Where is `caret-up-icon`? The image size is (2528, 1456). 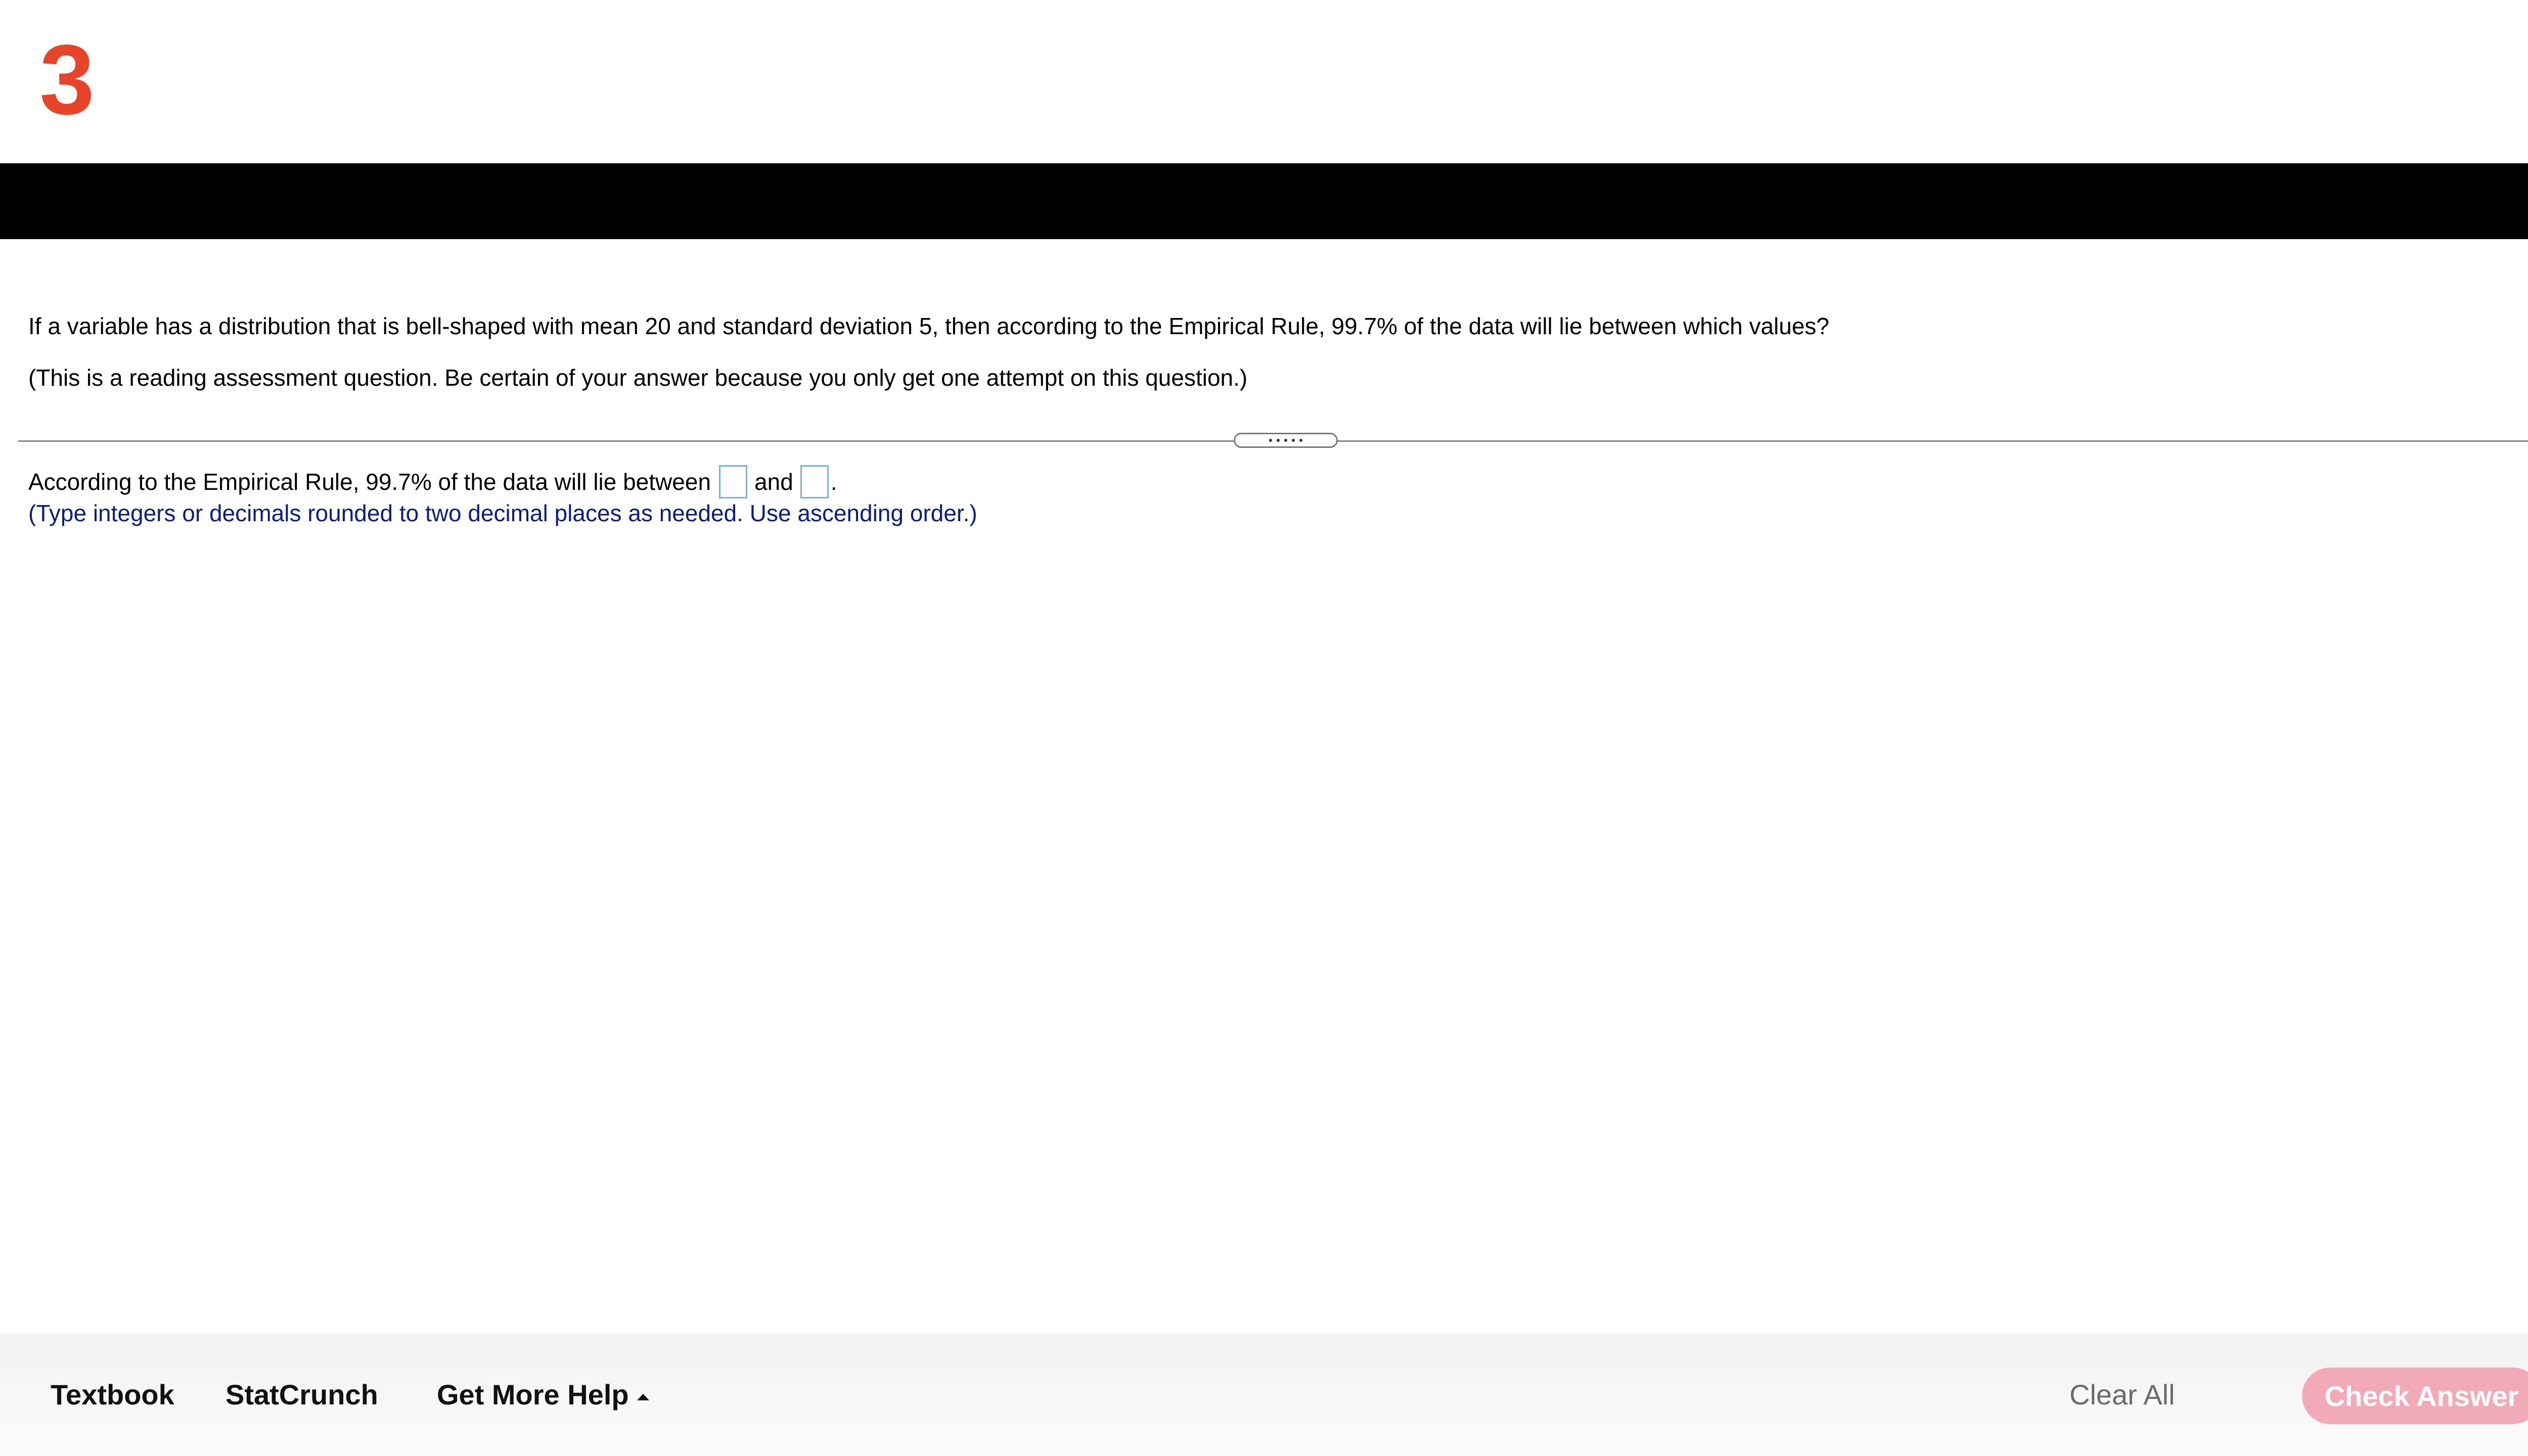
caret-up-icon is located at coordinates (643, 1397).